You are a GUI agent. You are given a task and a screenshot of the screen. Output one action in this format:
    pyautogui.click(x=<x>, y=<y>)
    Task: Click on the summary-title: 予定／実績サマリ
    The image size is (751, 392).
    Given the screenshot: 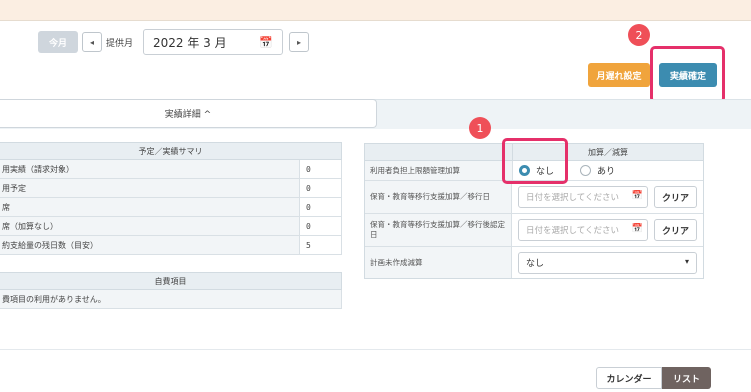 What is the action you would take?
    pyautogui.click(x=171, y=151)
    